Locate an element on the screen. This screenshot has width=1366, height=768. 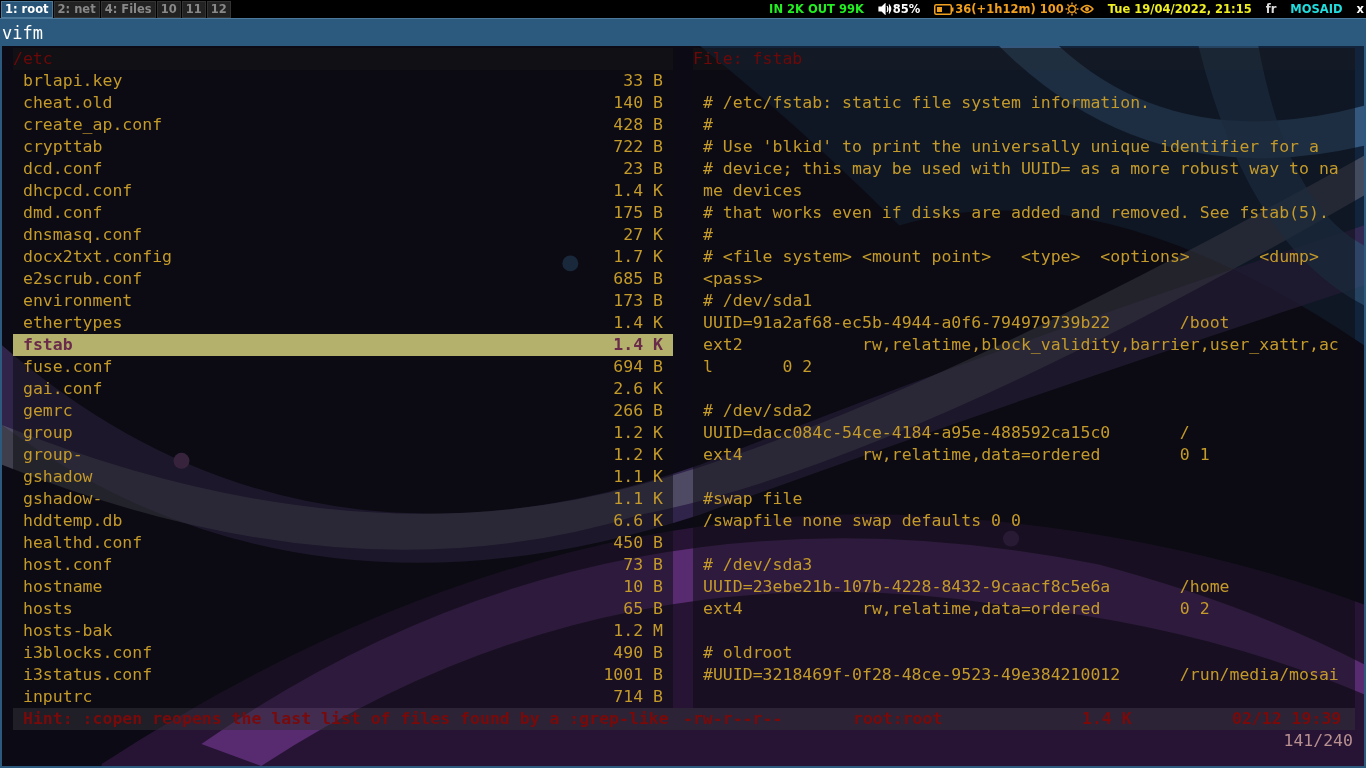
workspace-button: 11 is located at coordinates (193, 9).